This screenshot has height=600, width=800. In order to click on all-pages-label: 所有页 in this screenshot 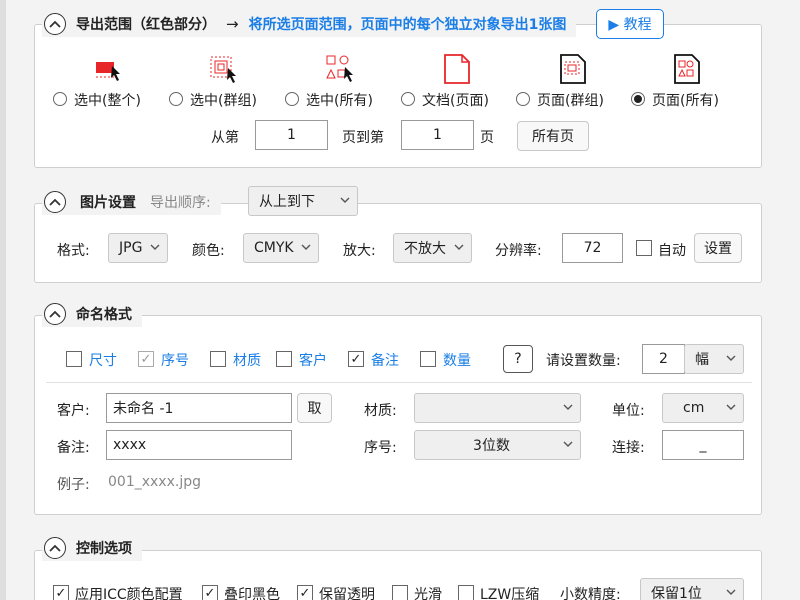, I will do `click(553, 137)`.